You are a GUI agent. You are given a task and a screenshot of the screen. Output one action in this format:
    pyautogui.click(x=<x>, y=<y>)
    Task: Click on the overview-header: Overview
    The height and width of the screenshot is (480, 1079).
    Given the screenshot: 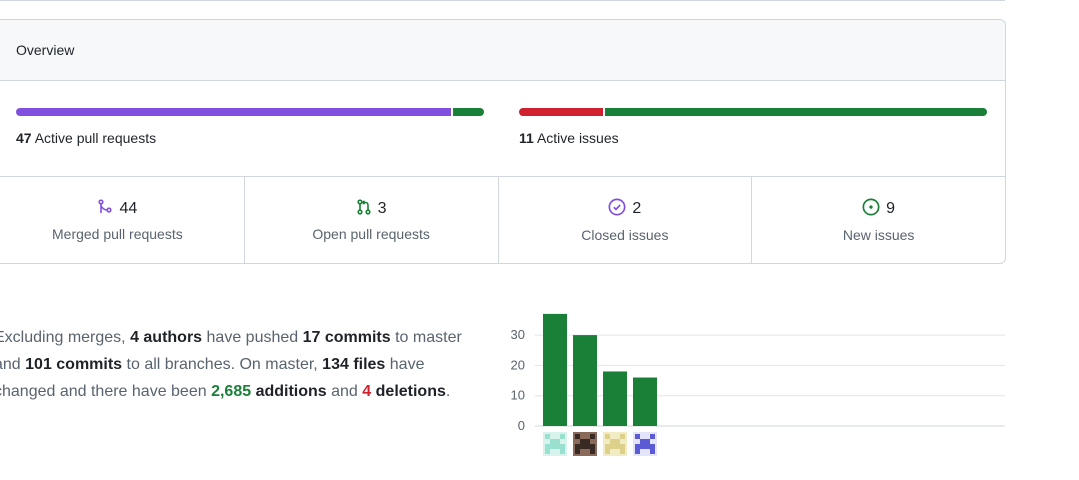 What is the action you would take?
    pyautogui.click(x=502, y=50)
    